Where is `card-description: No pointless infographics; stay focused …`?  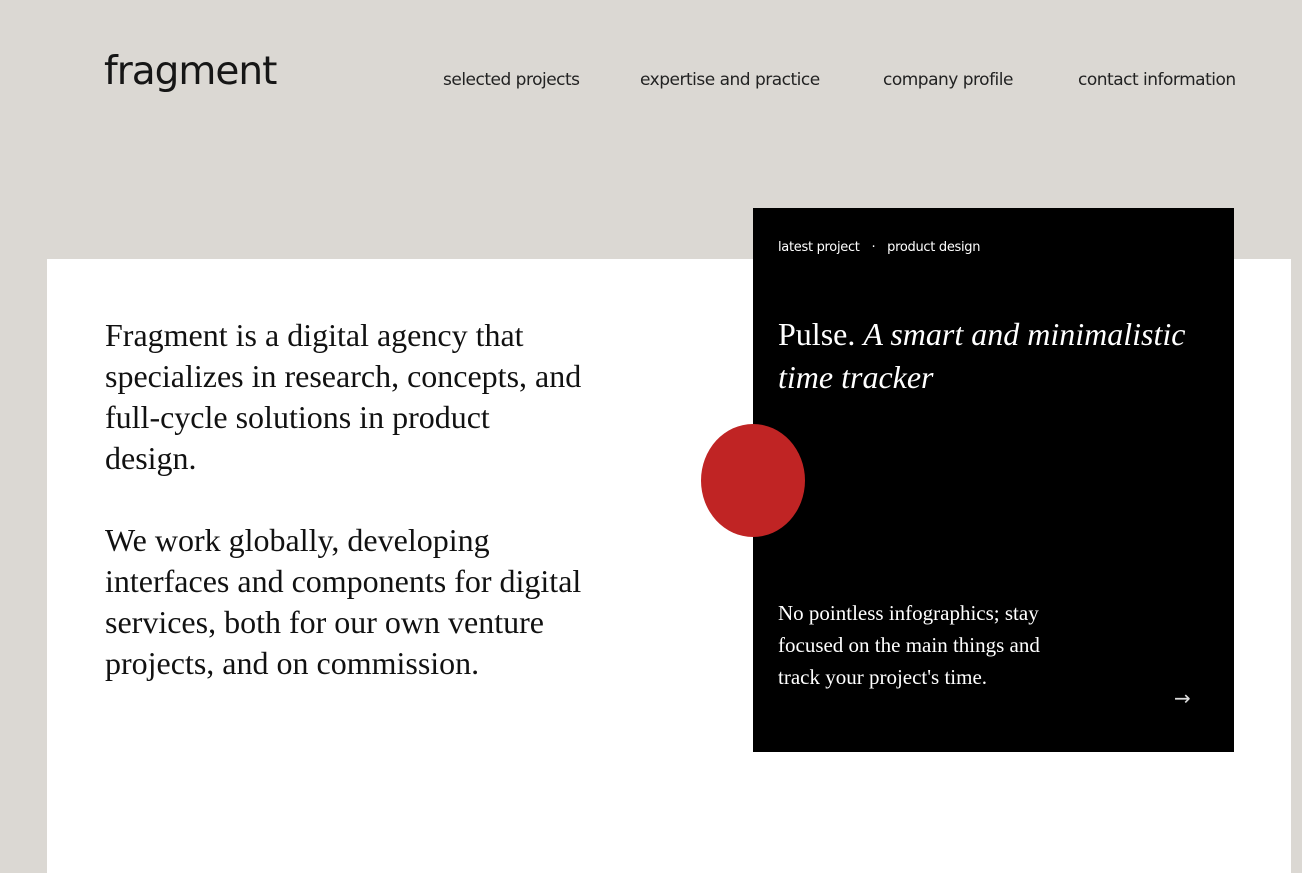 card-description: No pointless infographics; stay focused … is located at coordinates (909, 645).